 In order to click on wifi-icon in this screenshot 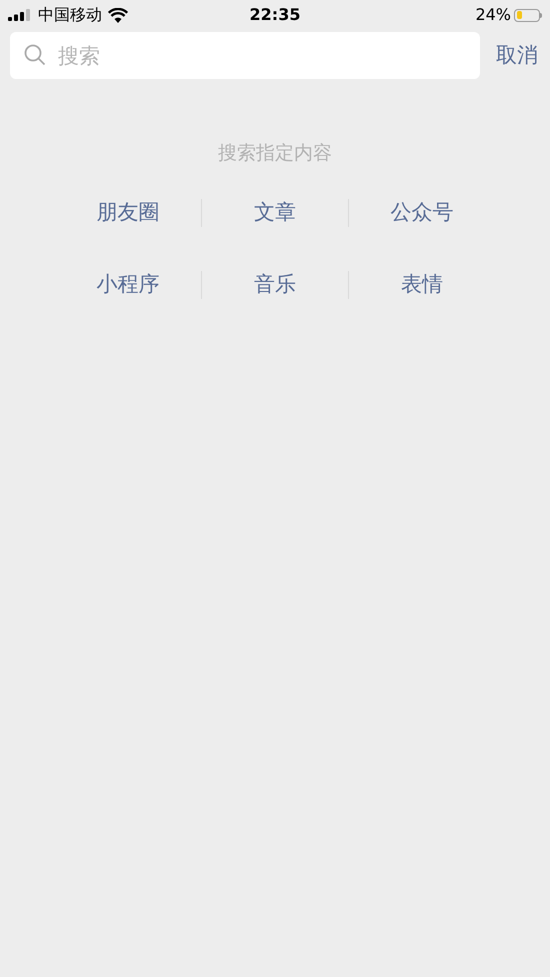, I will do `click(118, 15)`.